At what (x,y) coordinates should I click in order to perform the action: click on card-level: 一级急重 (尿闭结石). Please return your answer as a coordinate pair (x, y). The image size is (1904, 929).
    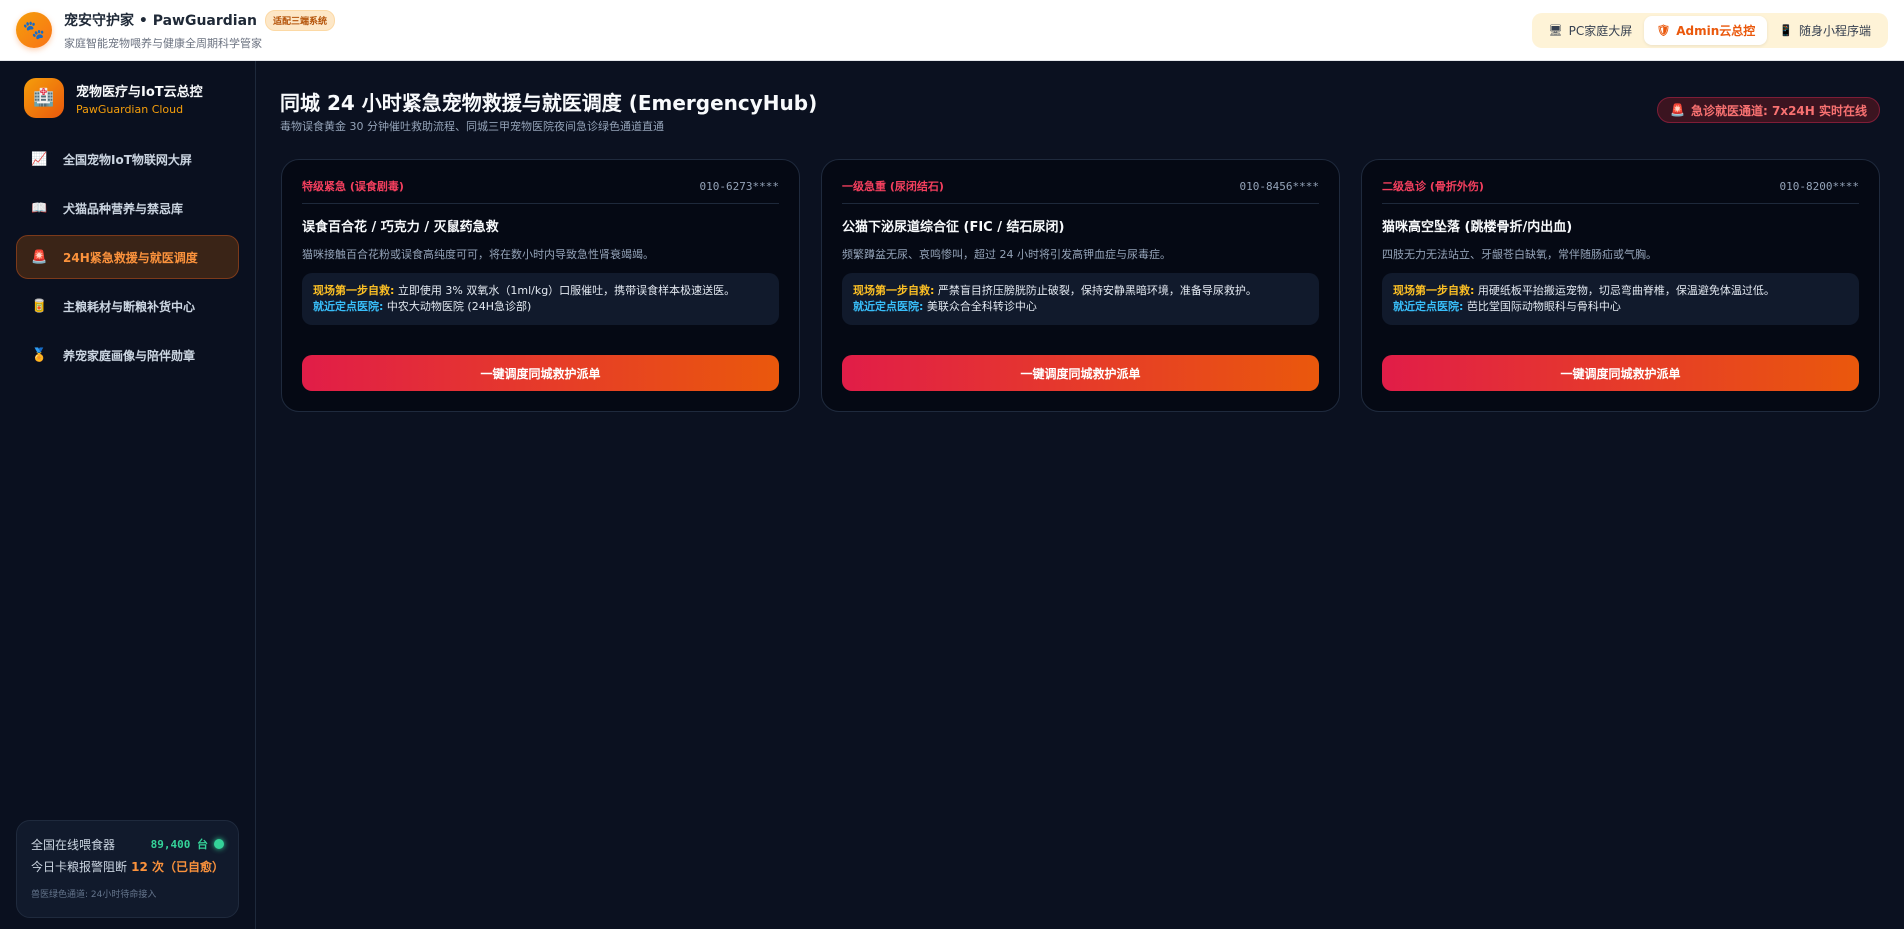
    Looking at the image, I should click on (893, 186).